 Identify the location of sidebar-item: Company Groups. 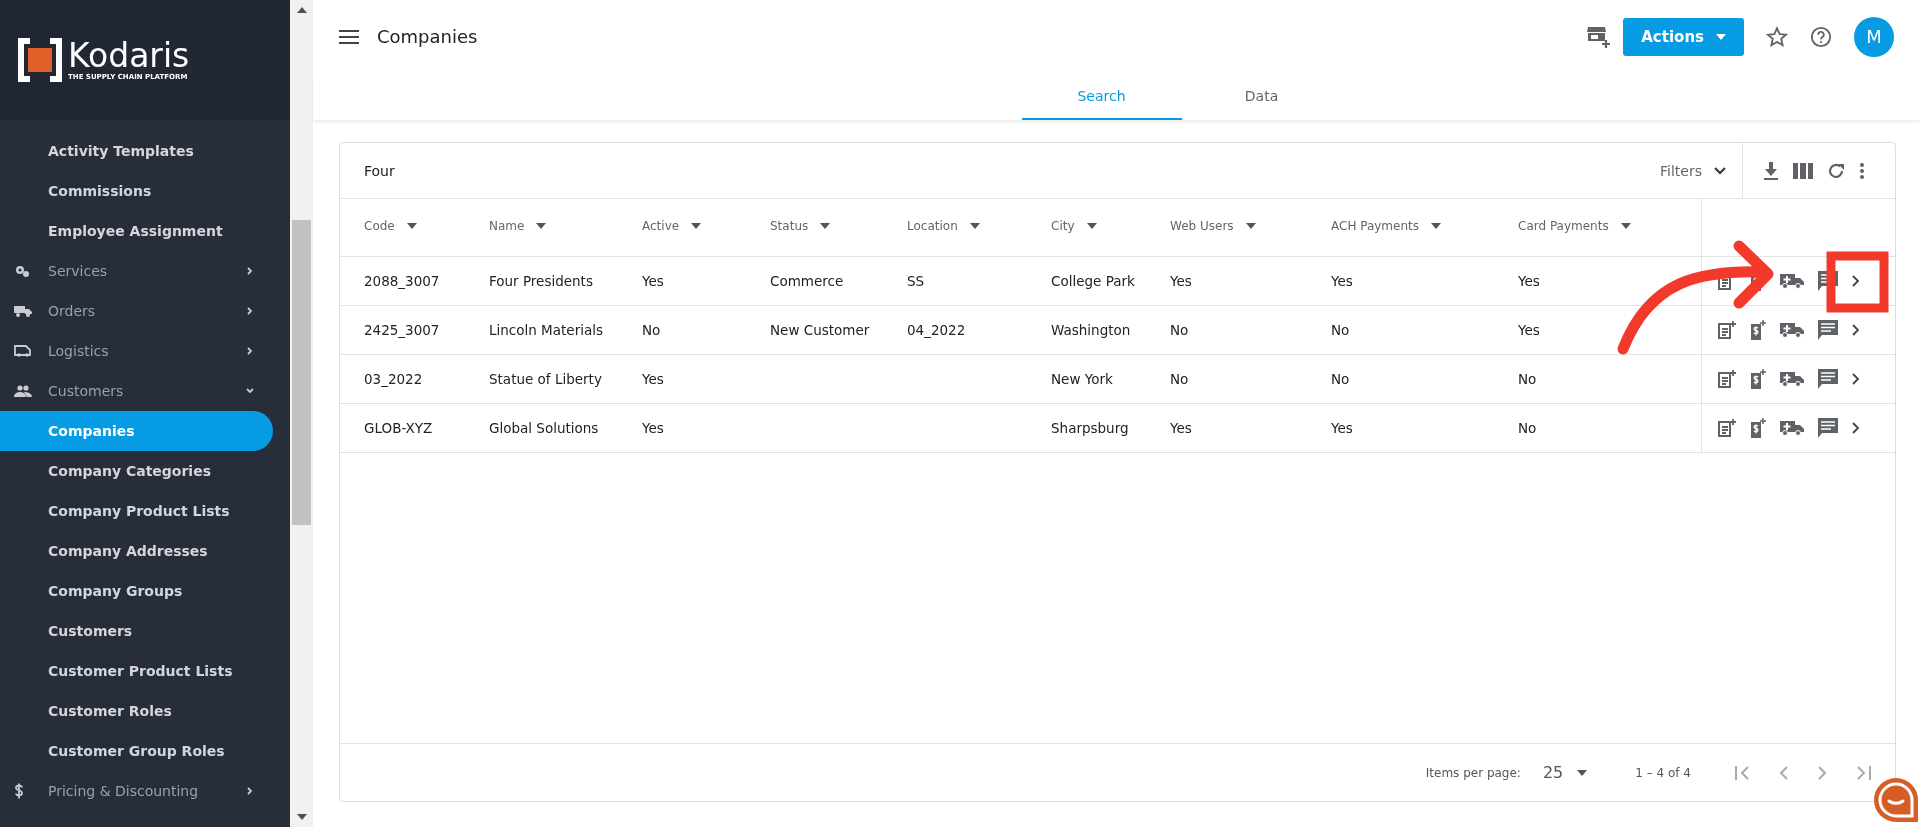
(136, 591).